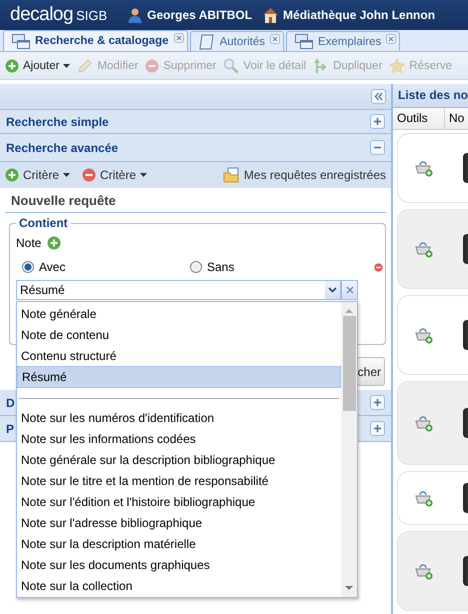 The width and height of the screenshot is (468, 614). What do you see at coordinates (231, 175) in the screenshot?
I see `folder-icon` at bounding box center [231, 175].